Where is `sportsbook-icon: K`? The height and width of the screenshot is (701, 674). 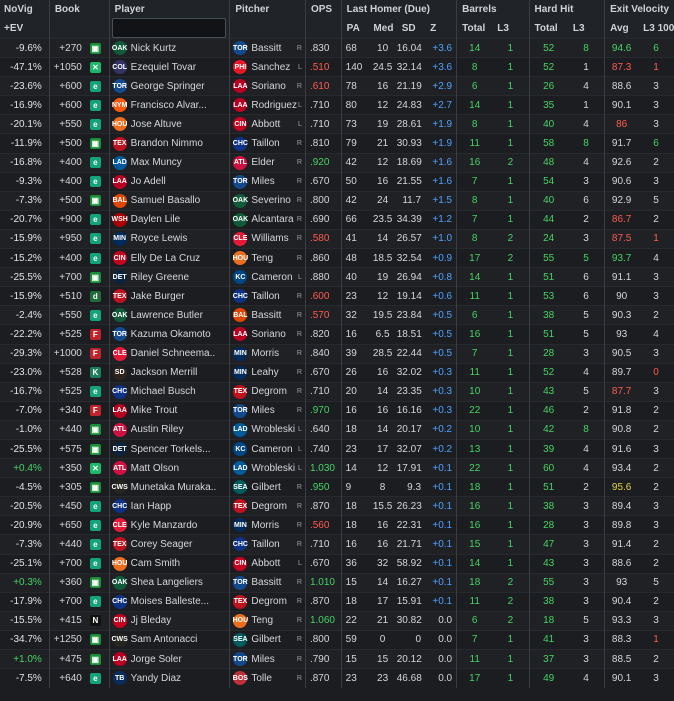
sportsbook-icon: K is located at coordinates (95, 373).